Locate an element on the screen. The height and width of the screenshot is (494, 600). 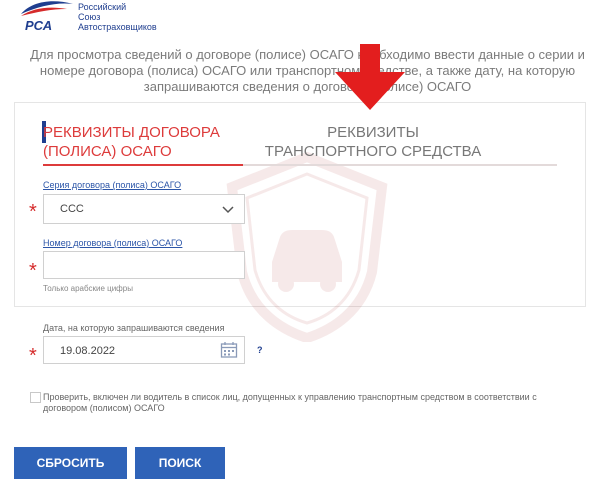
date-input: 19.08.2022 is located at coordinates (144, 350).